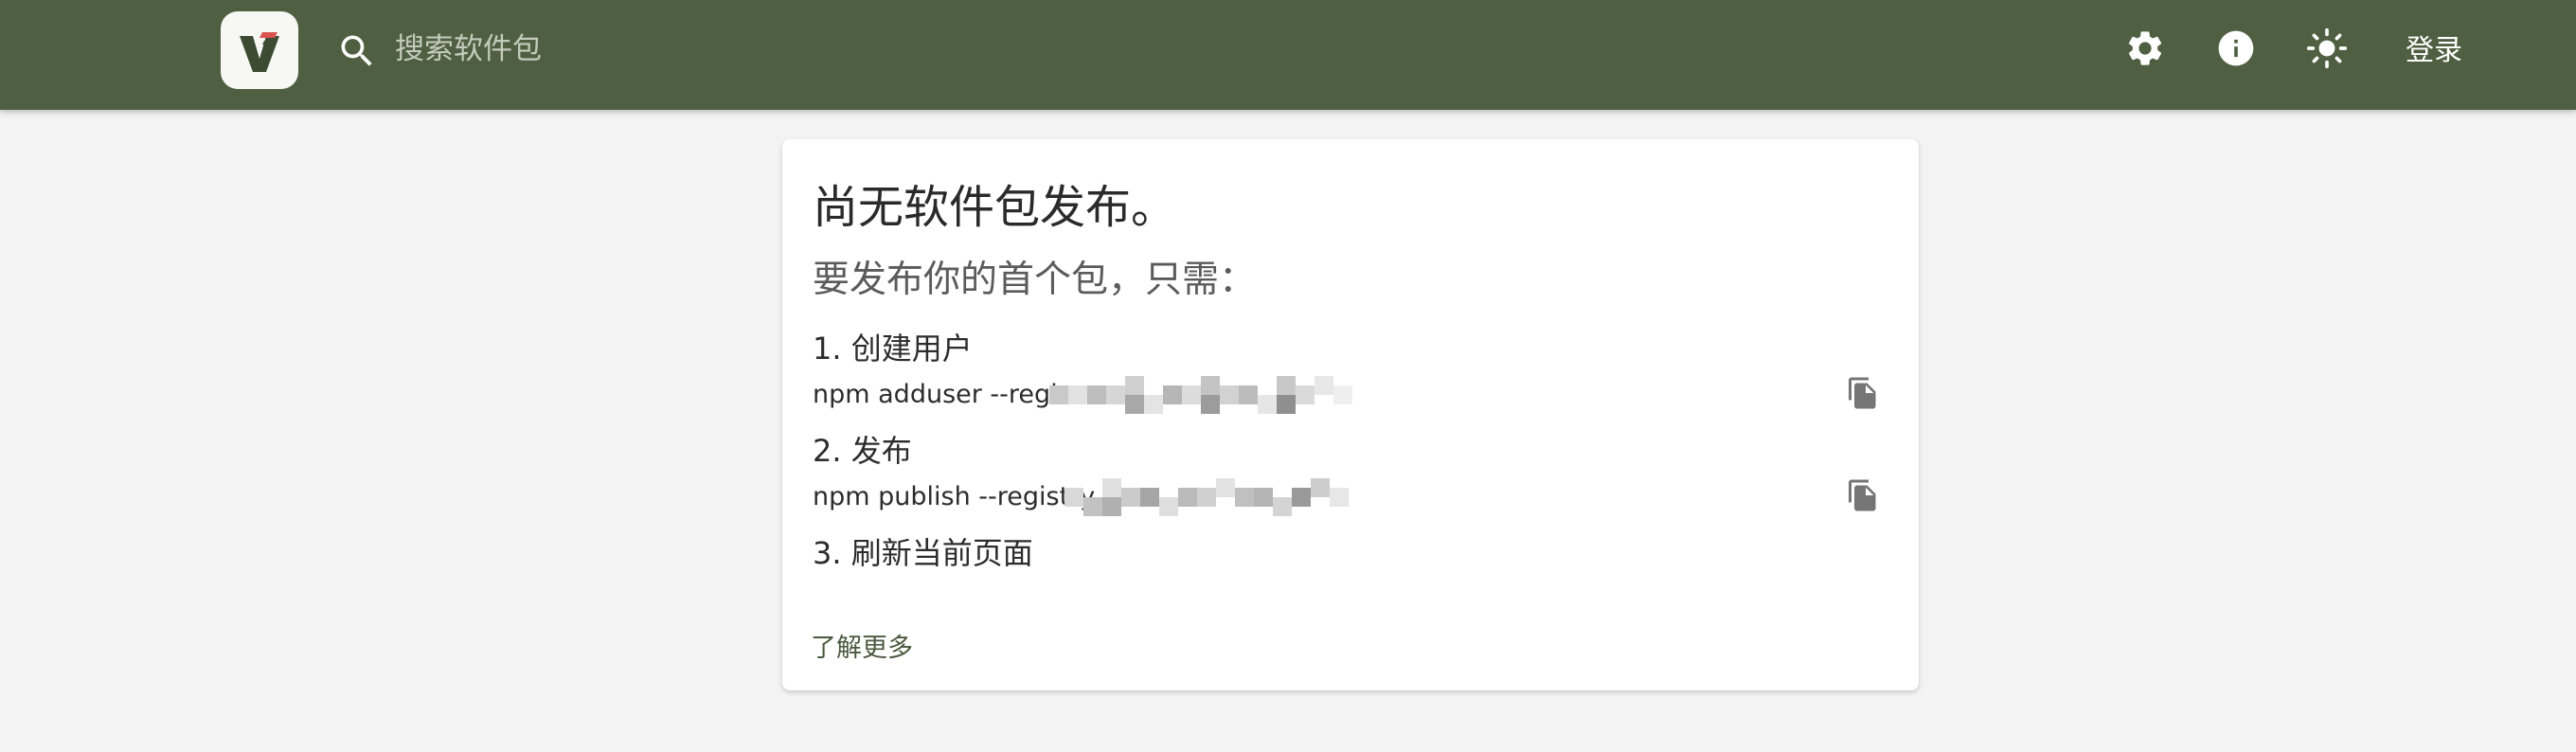 This screenshot has height=752, width=2576. I want to click on command-adduser-text: npm adduser --regis, so click(942, 395).